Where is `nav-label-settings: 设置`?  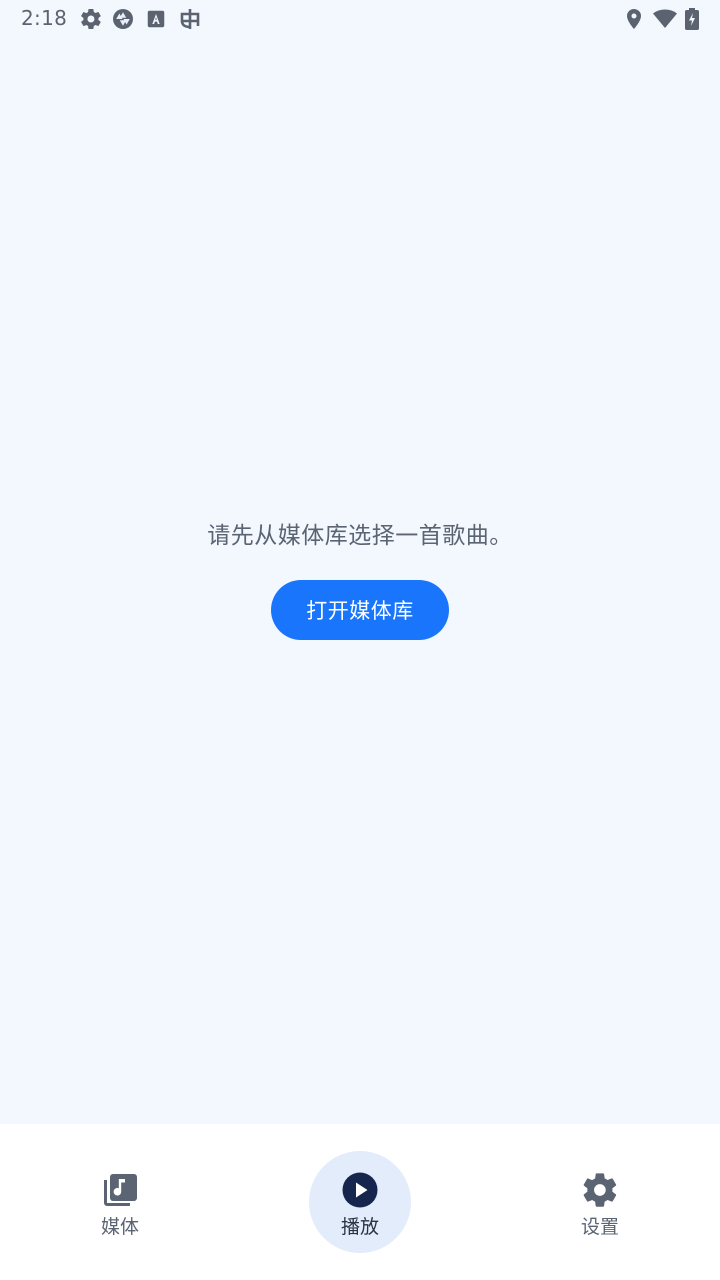 nav-label-settings: 设置 is located at coordinates (599, 1227).